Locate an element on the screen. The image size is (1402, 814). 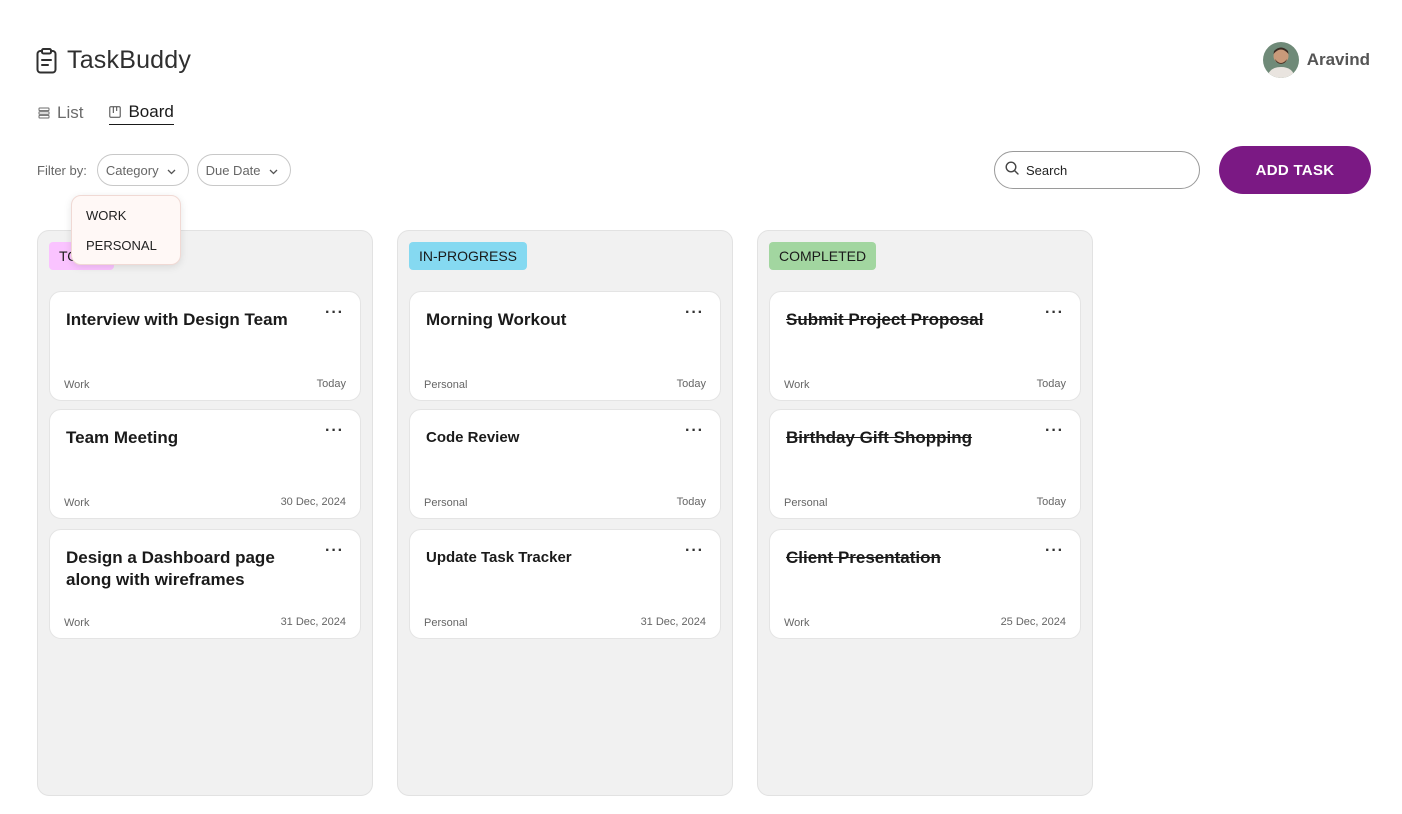
task-title: Client Presentation is located at coordinates (863, 557).